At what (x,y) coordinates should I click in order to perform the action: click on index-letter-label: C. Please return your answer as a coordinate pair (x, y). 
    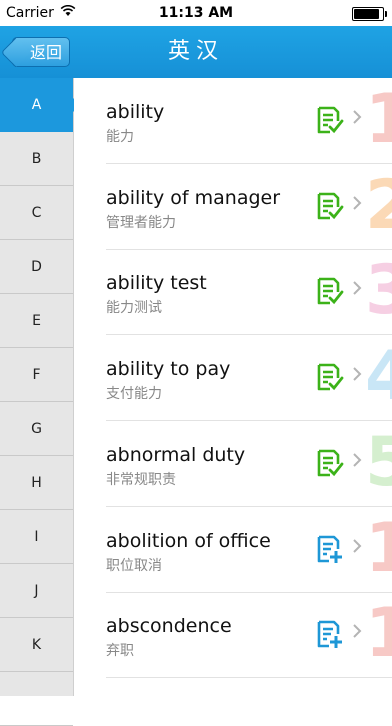
    Looking at the image, I should click on (36, 213).